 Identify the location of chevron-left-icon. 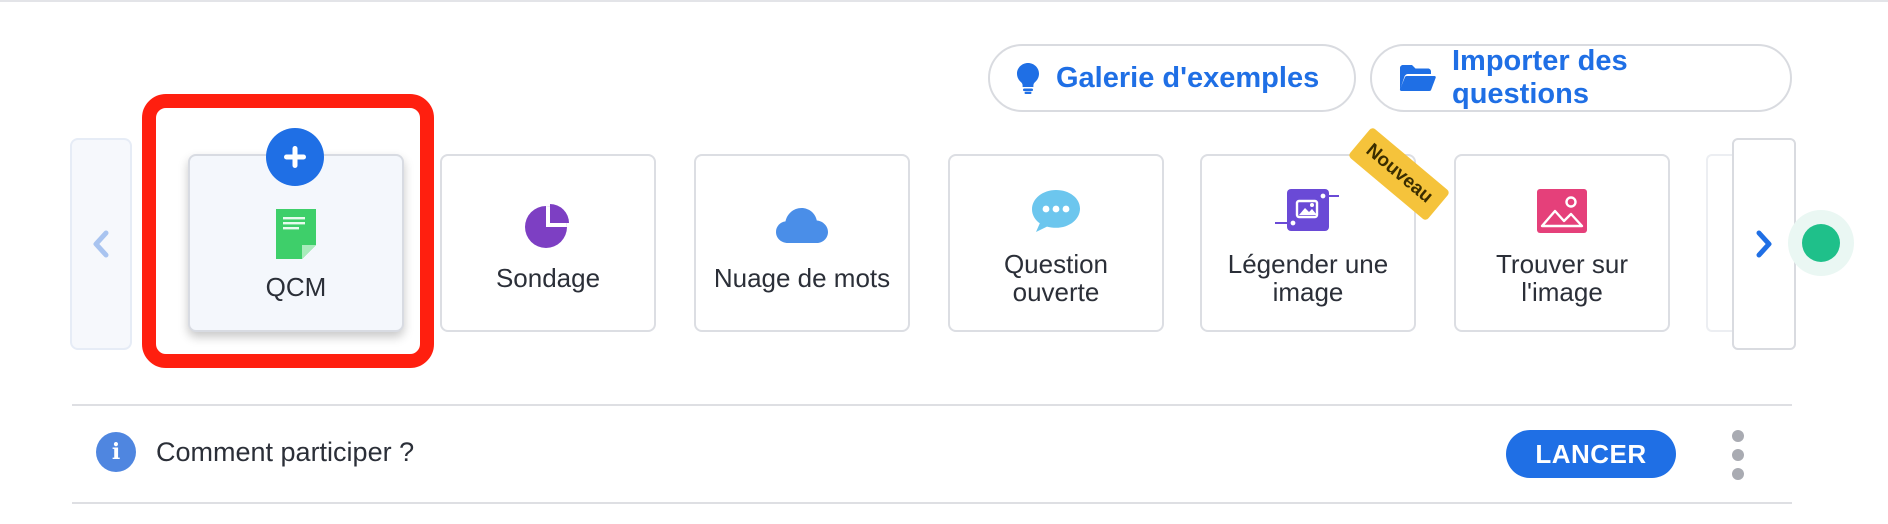
(101, 244).